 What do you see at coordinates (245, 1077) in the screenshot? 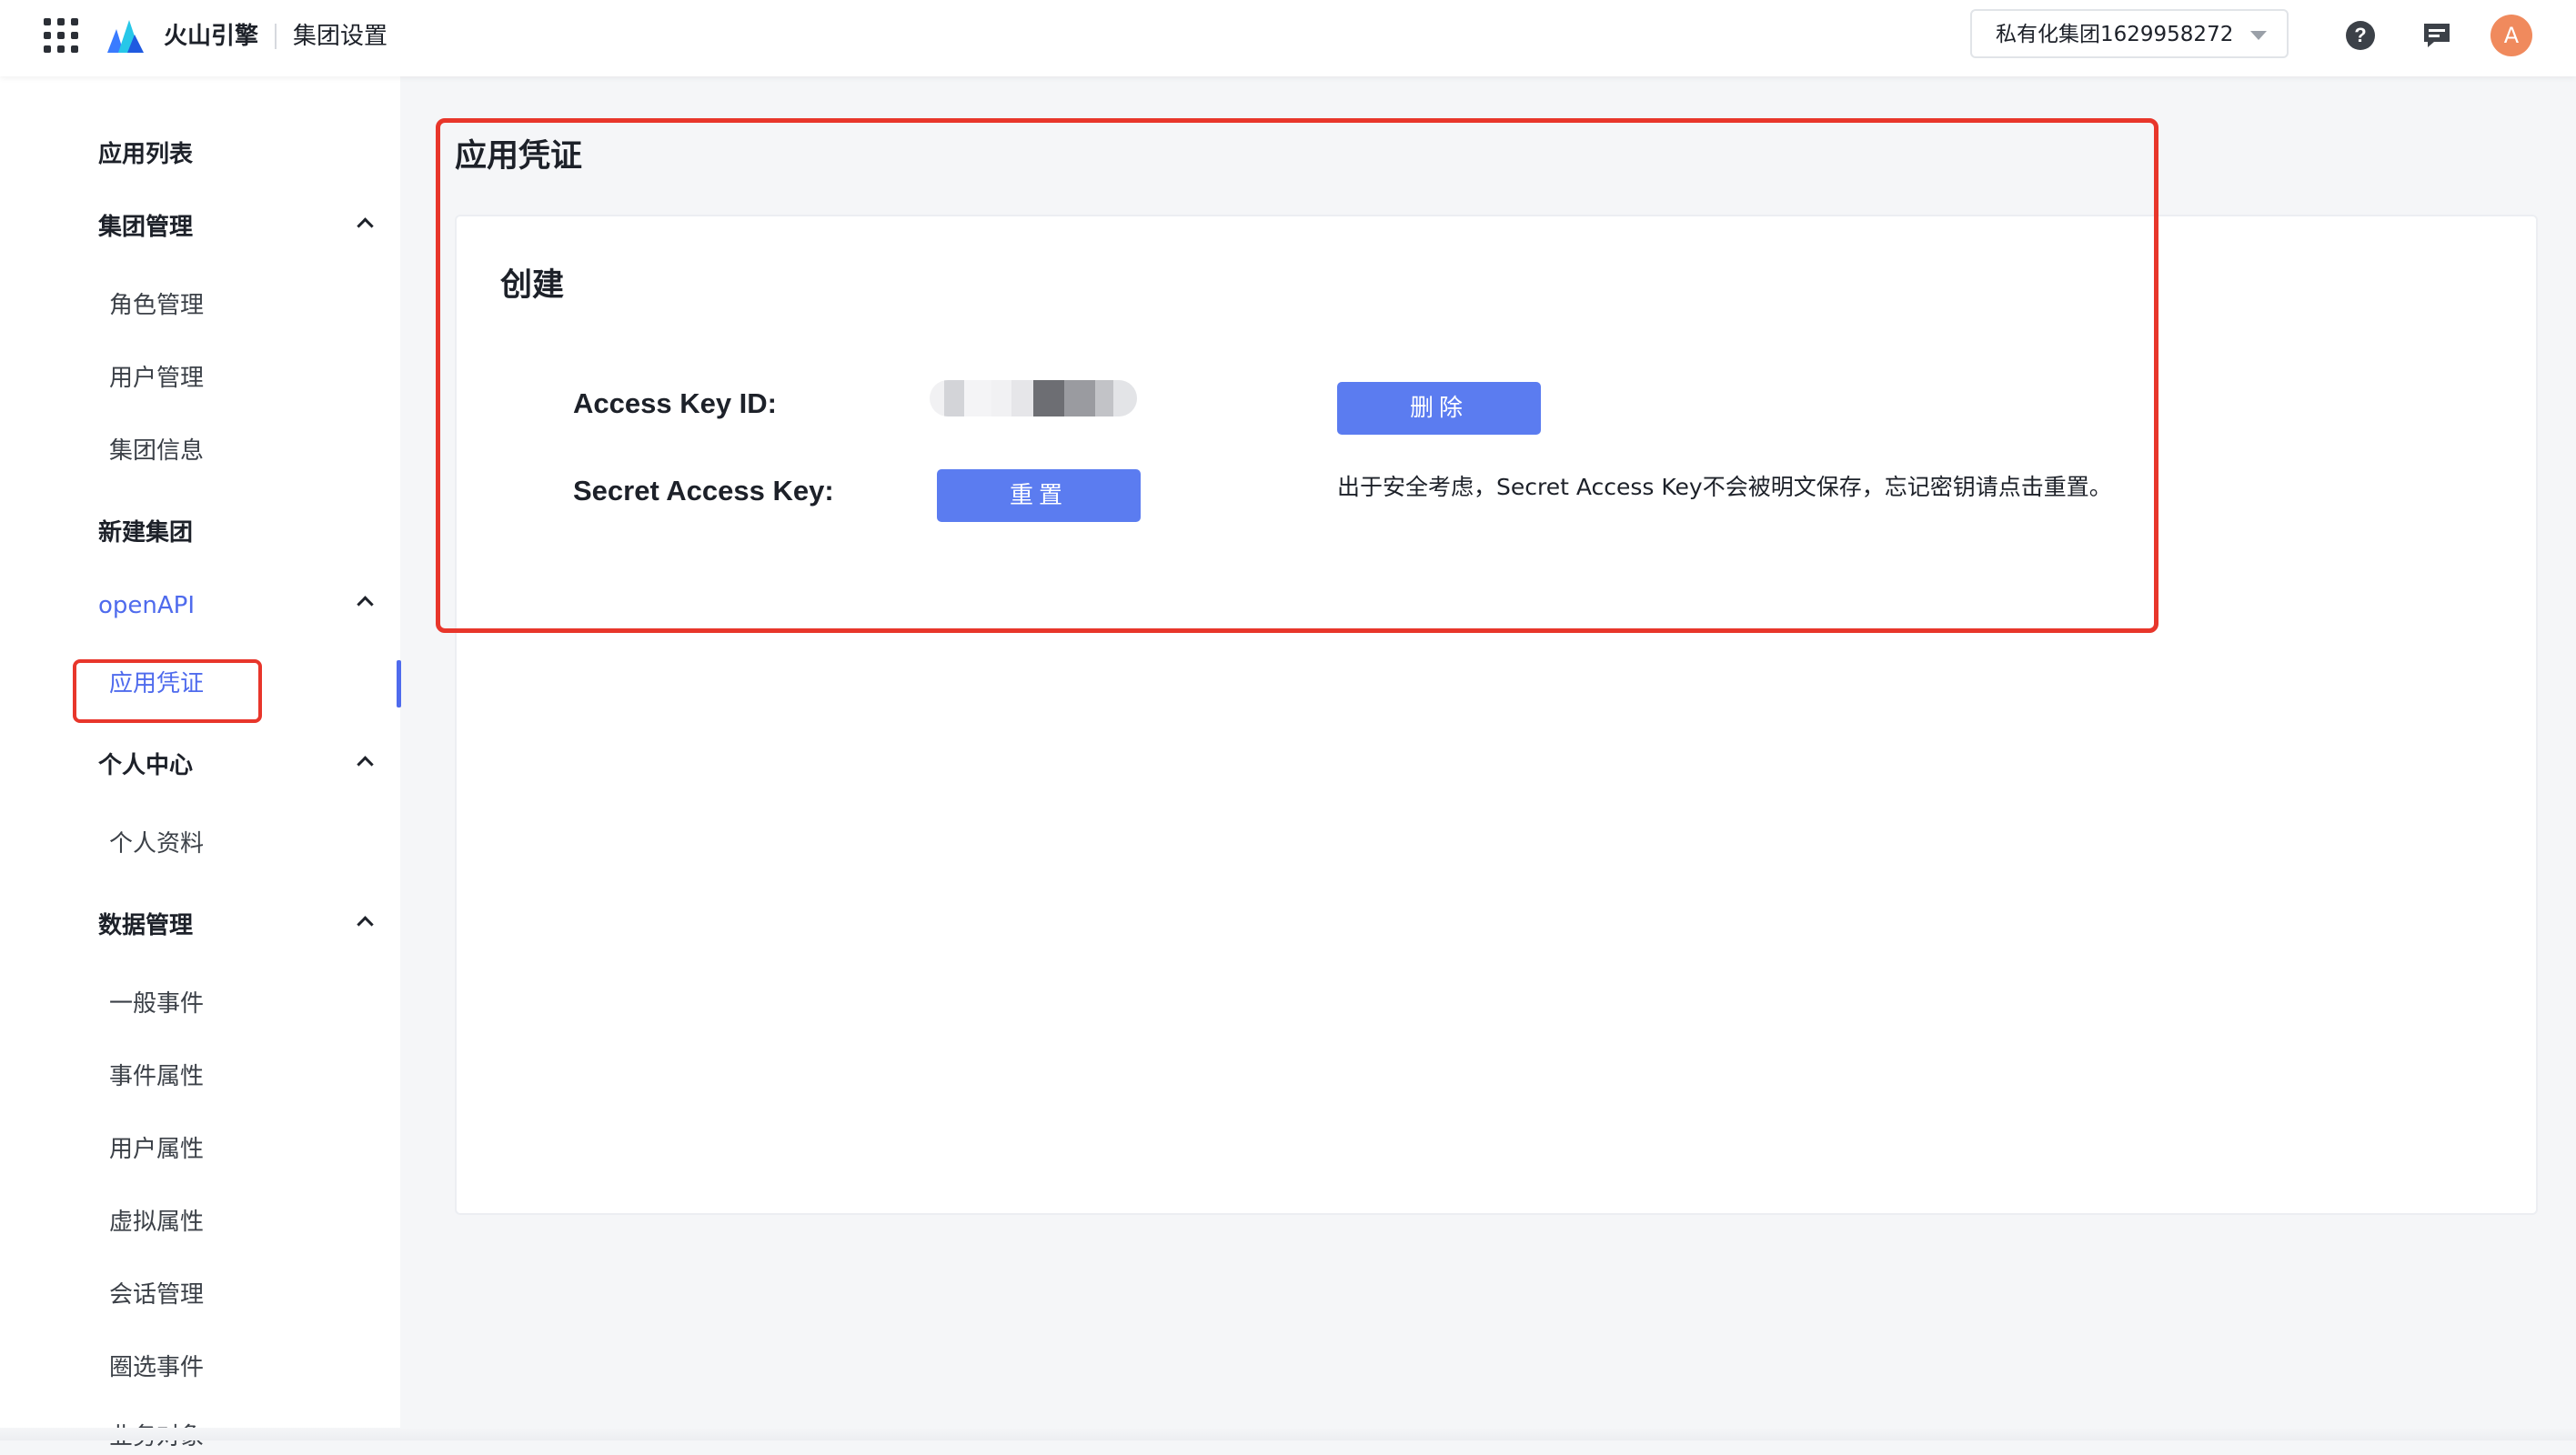
I see `sidebar-item-event-properties: 事件属性` at bounding box center [245, 1077].